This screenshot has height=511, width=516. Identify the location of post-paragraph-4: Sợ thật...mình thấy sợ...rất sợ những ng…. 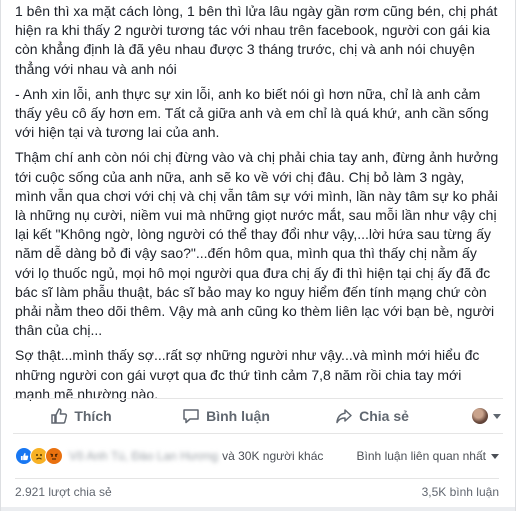
(247, 374).